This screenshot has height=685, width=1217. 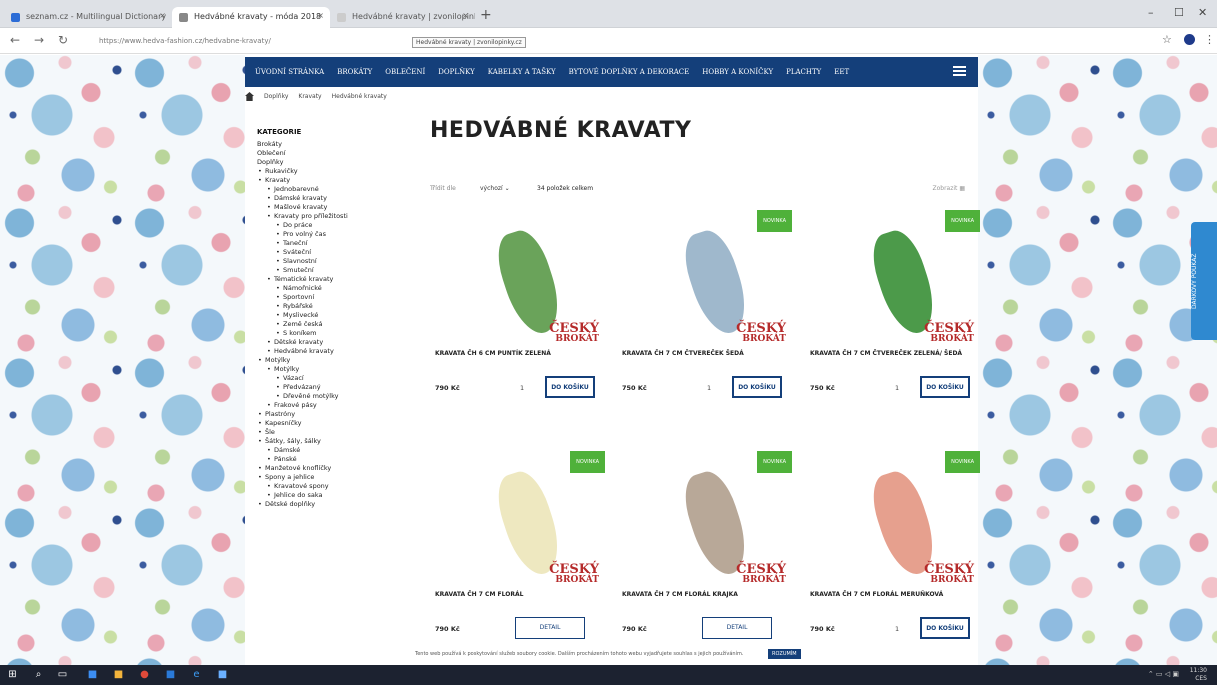 What do you see at coordinates (349, 315) in the screenshot?
I see `category-link: Myslivecké` at bounding box center [349, 315].